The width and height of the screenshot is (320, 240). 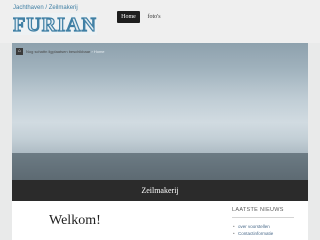 I want to click on nav-item-fotos: foto's, so click(x=154, y=17).